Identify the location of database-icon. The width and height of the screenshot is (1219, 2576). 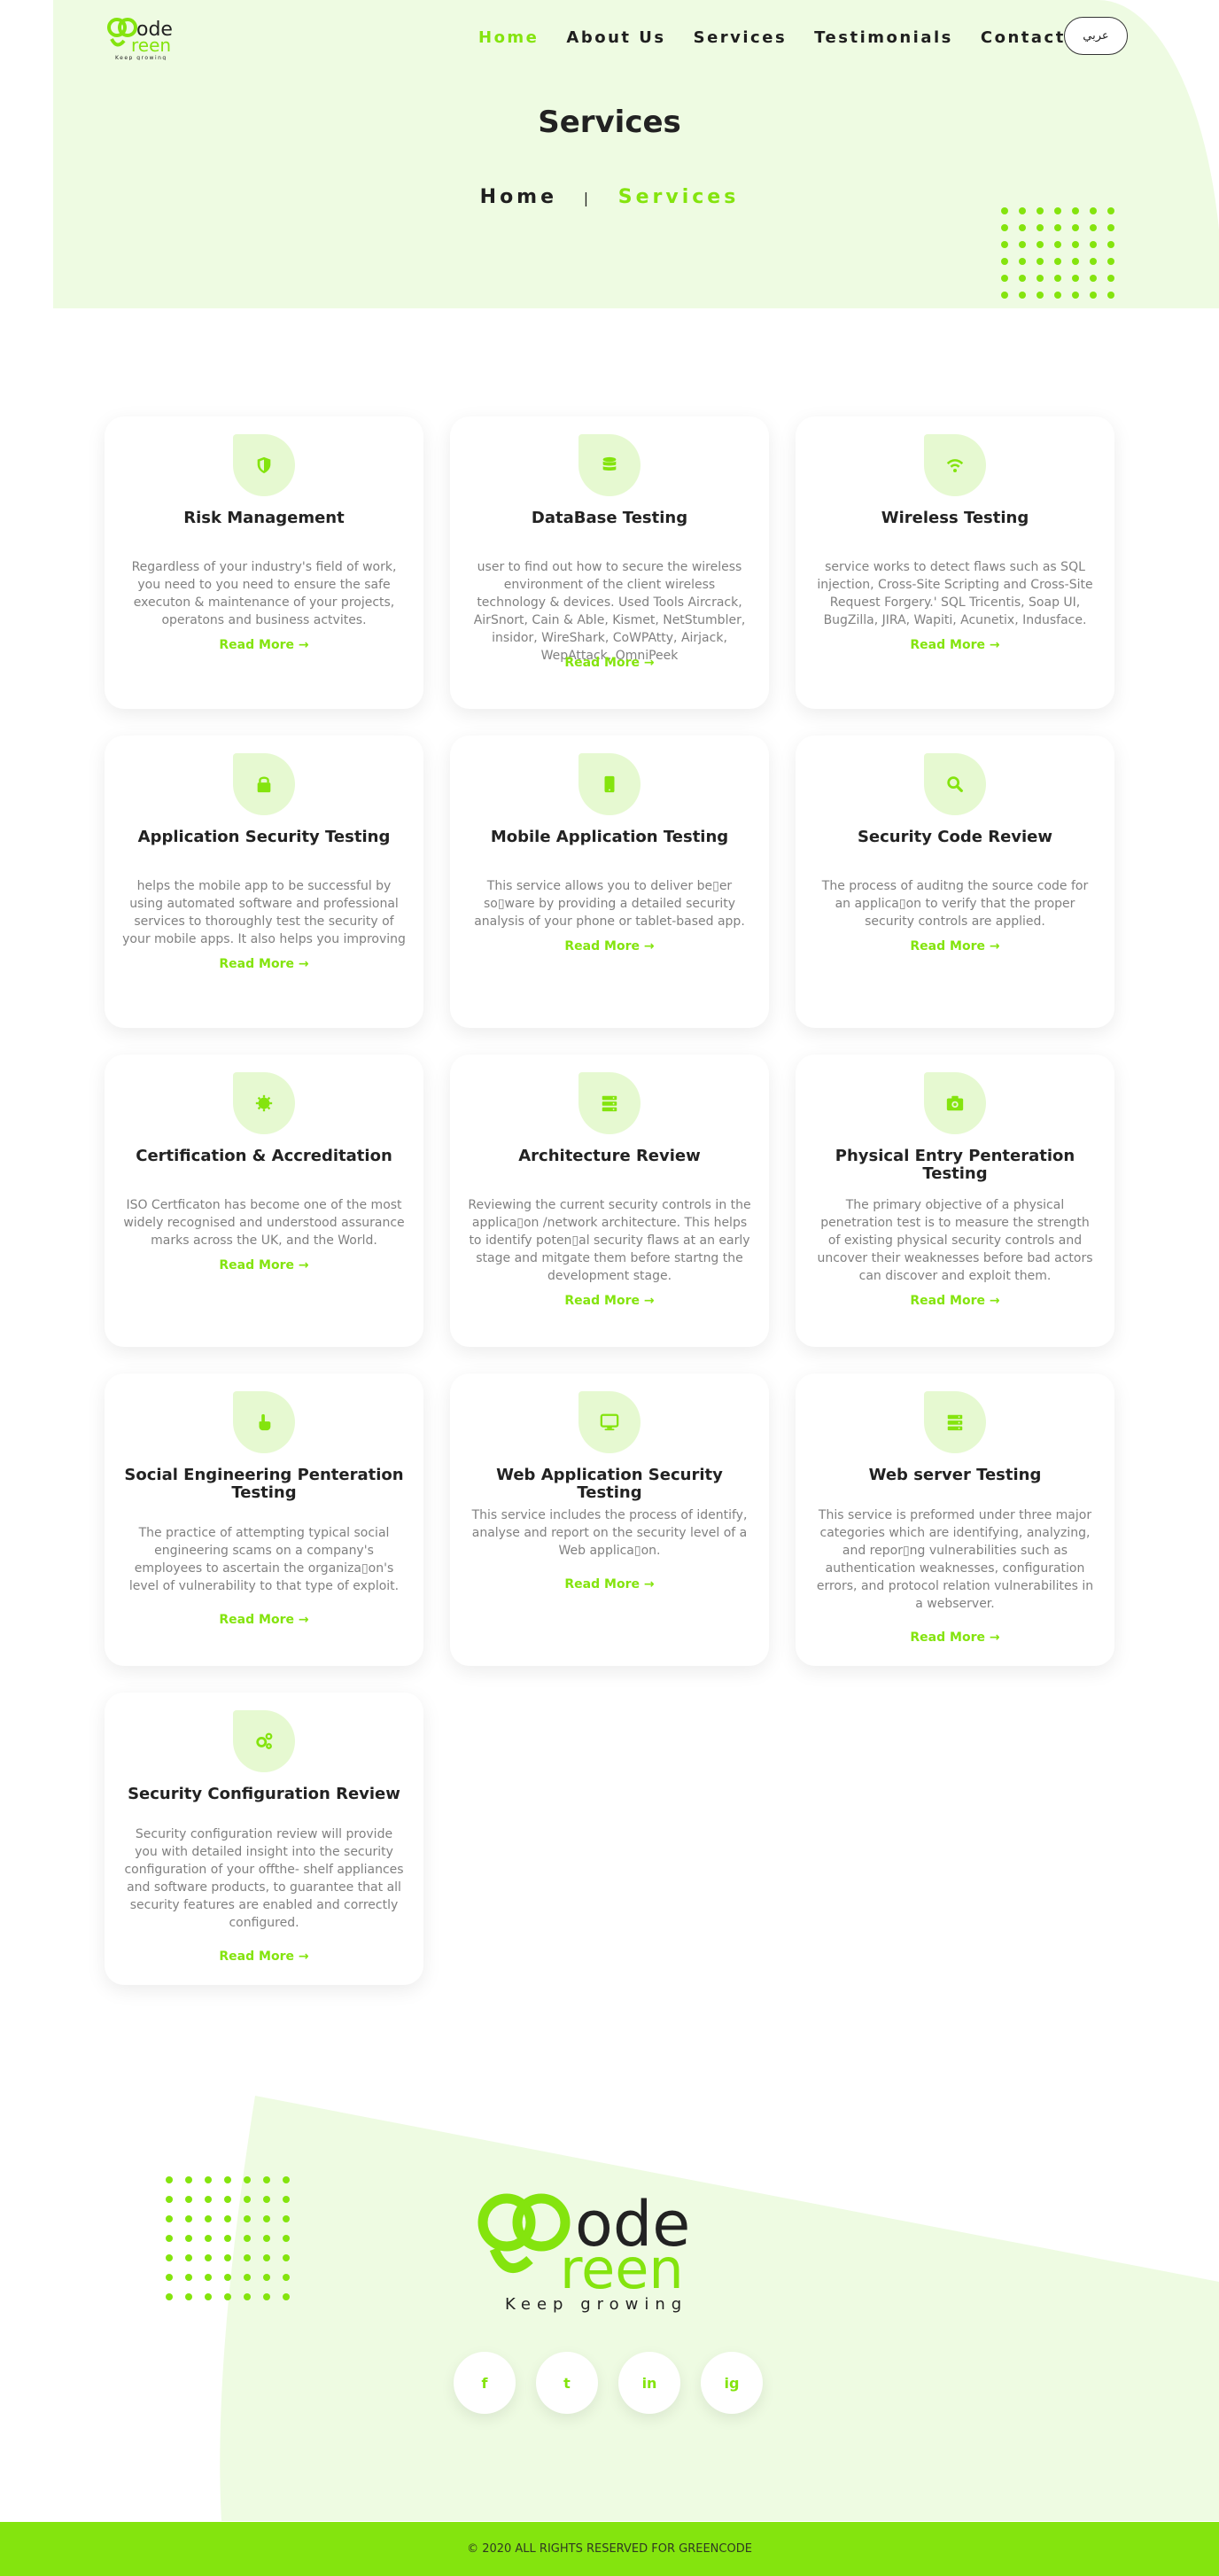
(609, 465).